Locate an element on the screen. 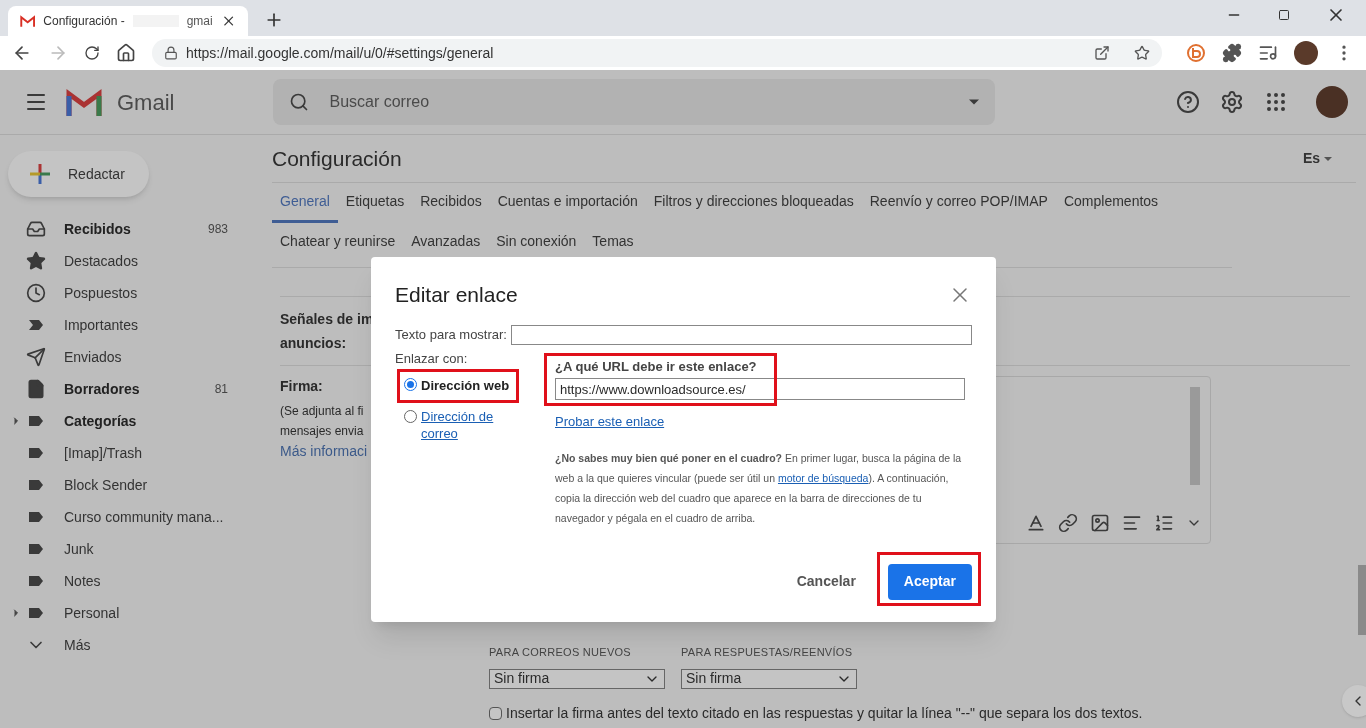 The width and height of the screenshot is (1366, 728). file-icon is located at coordinates (36, 389).